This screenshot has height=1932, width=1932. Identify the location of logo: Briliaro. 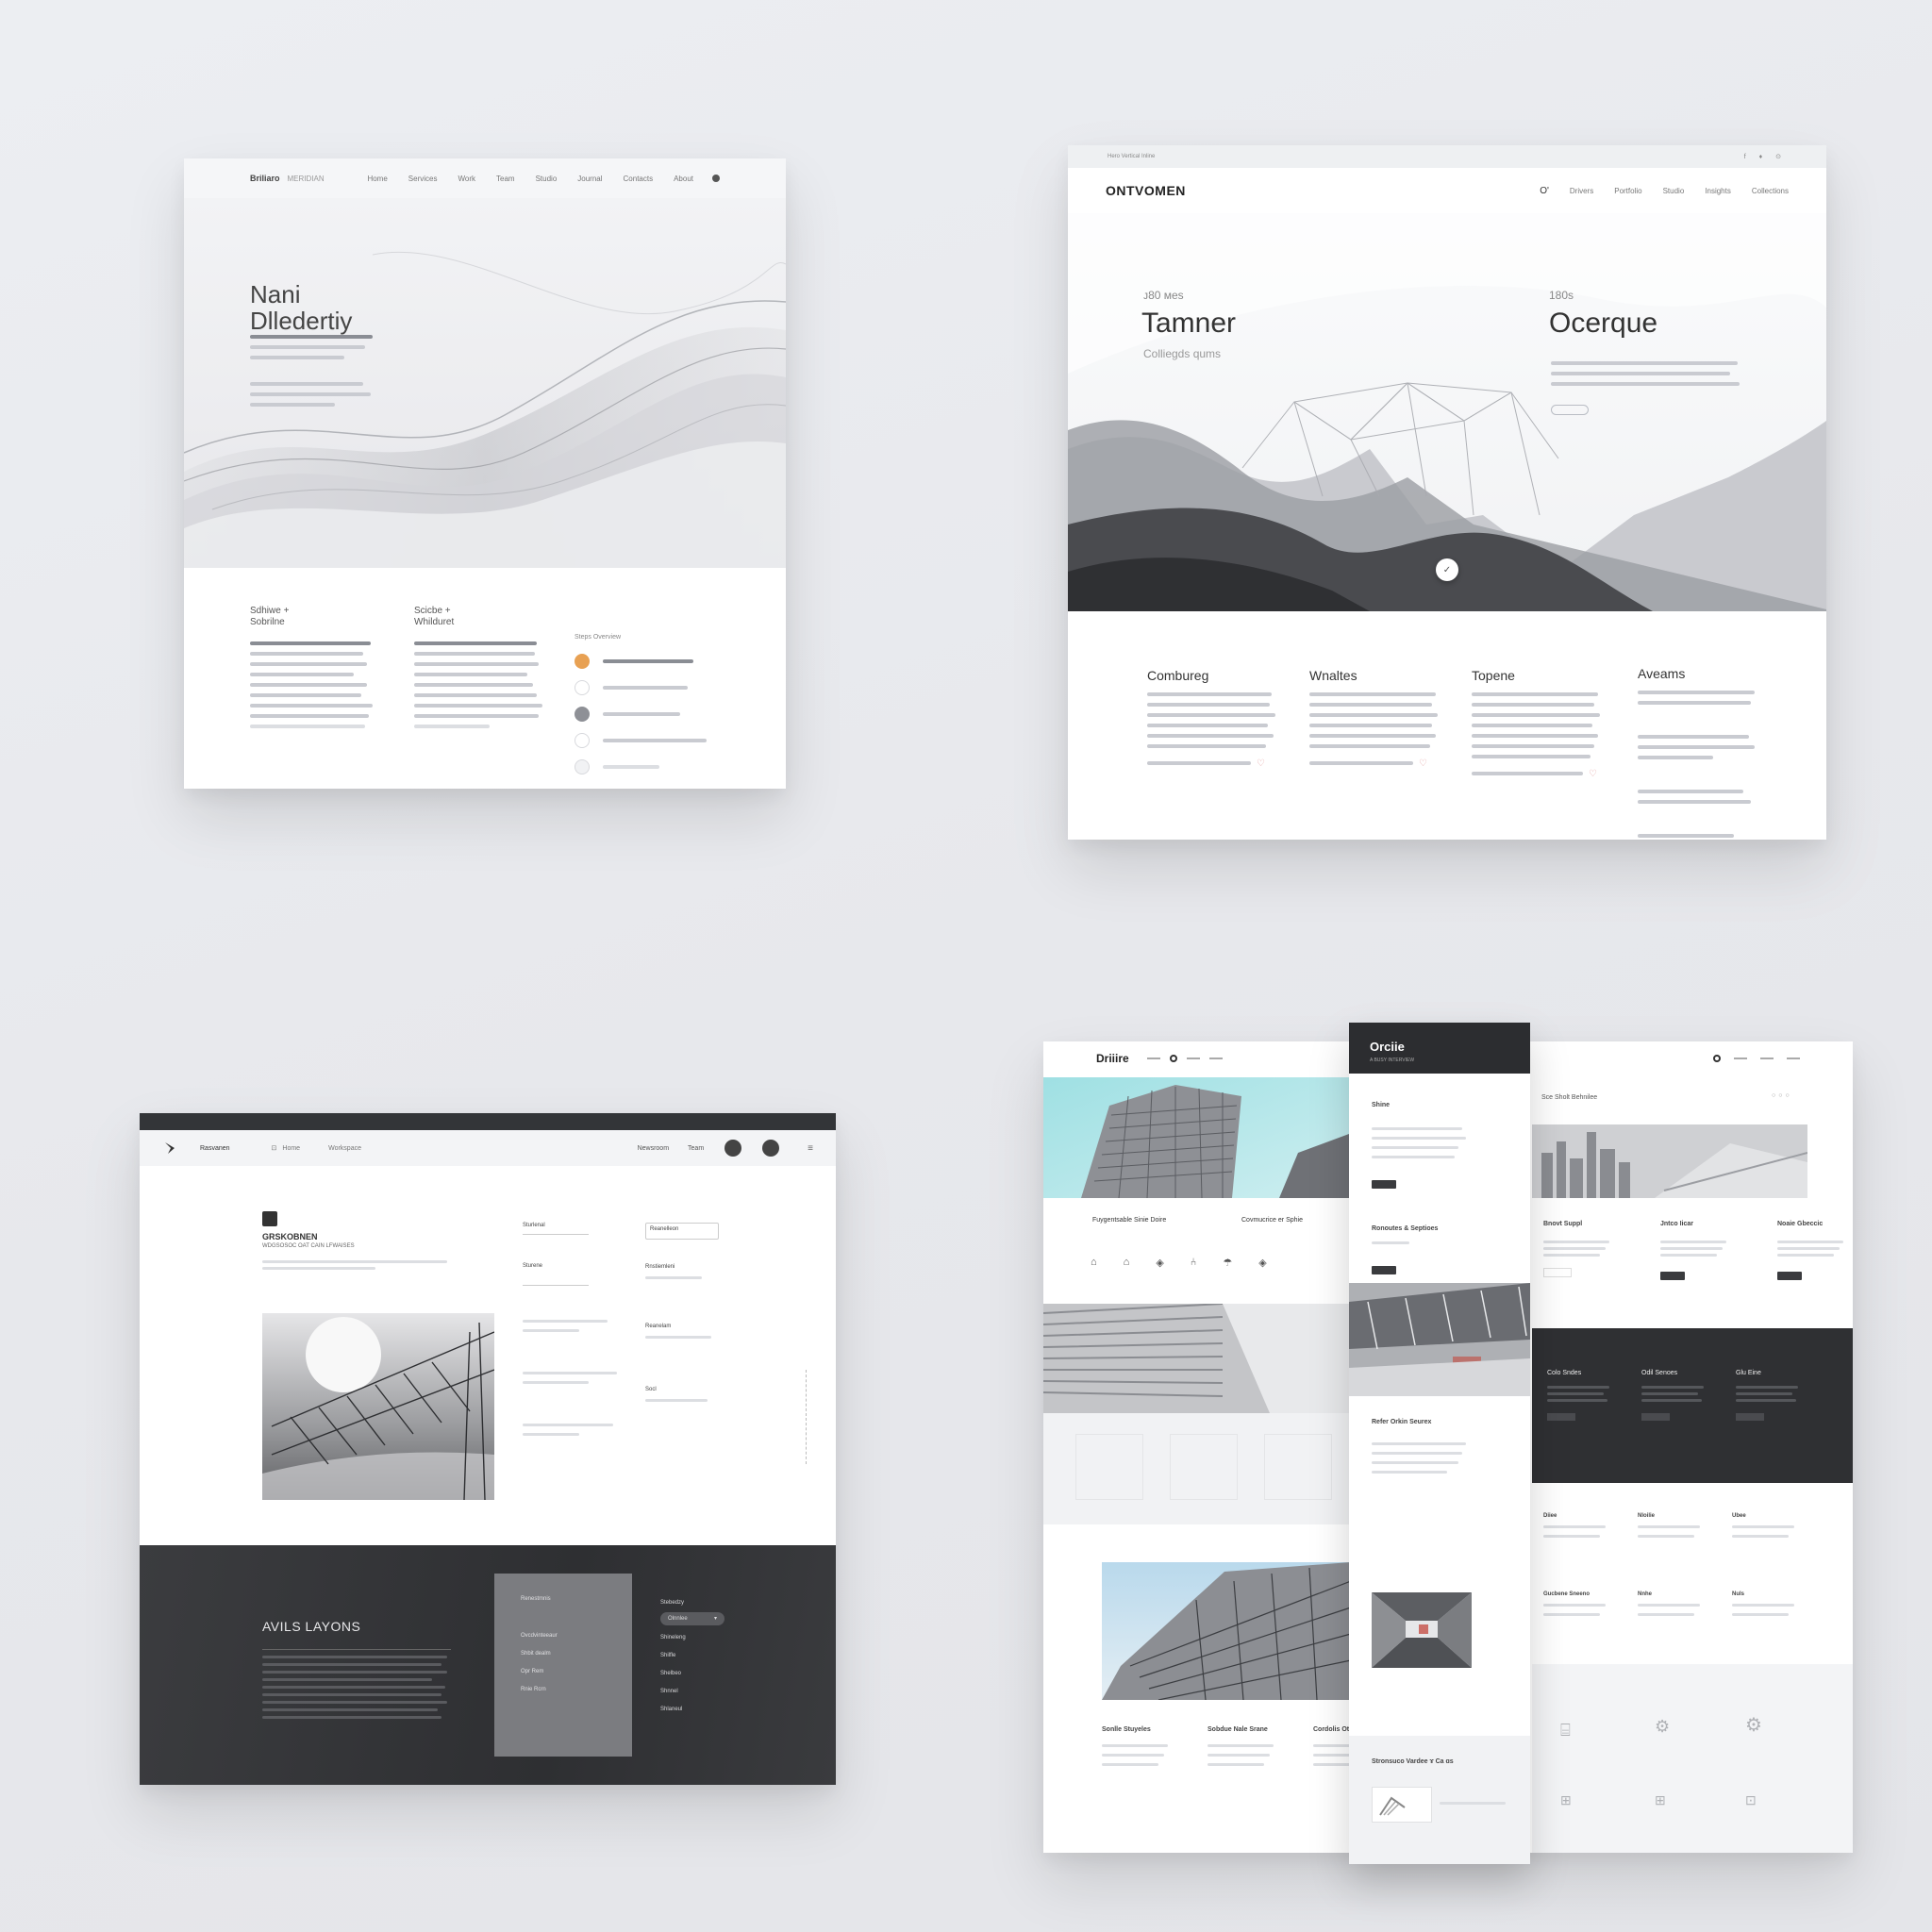
(265, 179).